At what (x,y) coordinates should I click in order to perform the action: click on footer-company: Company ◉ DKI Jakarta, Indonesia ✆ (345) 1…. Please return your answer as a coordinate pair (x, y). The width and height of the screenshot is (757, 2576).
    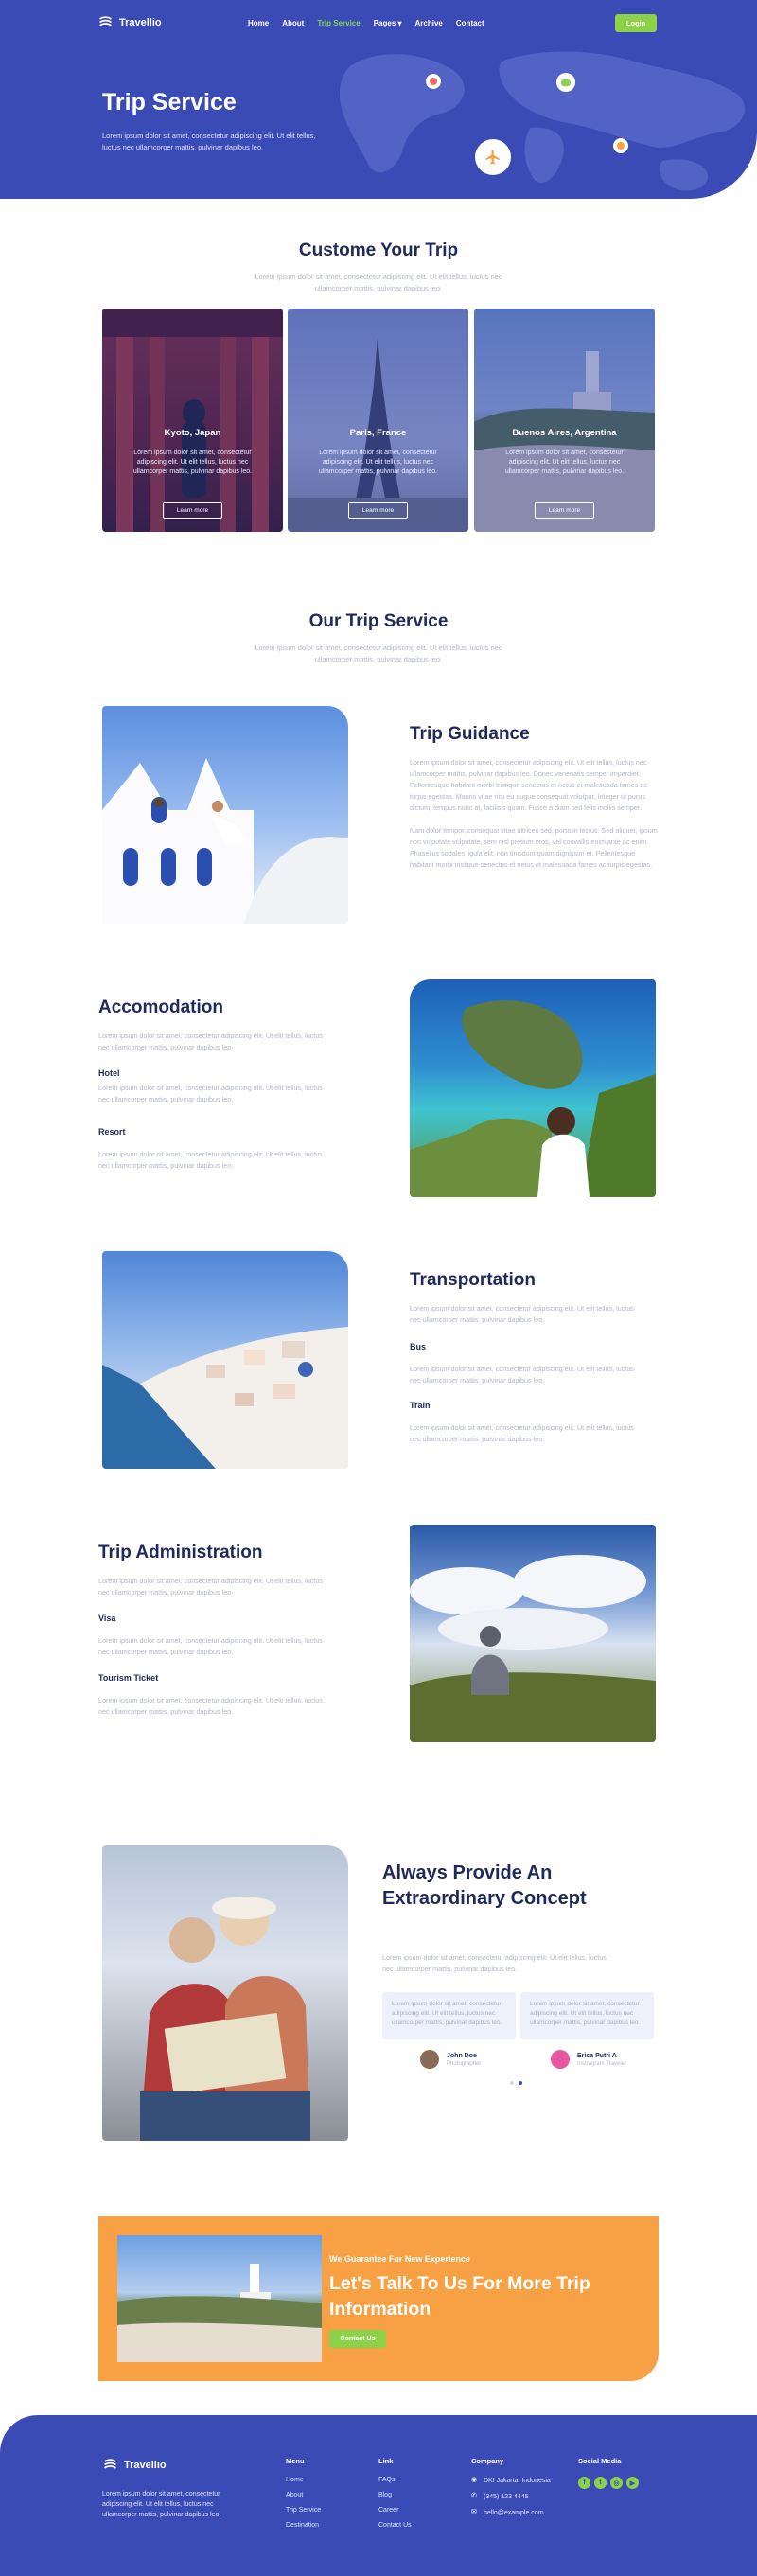
    Looking at the image, I should click on (511, 2491).